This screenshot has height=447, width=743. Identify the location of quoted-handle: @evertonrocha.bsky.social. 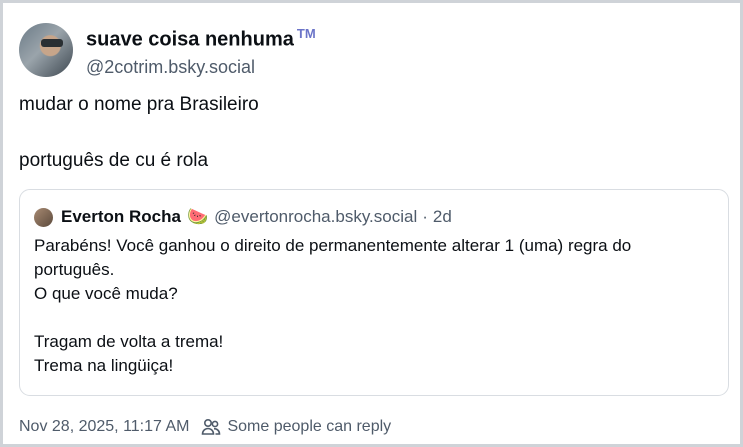
(315, 217).